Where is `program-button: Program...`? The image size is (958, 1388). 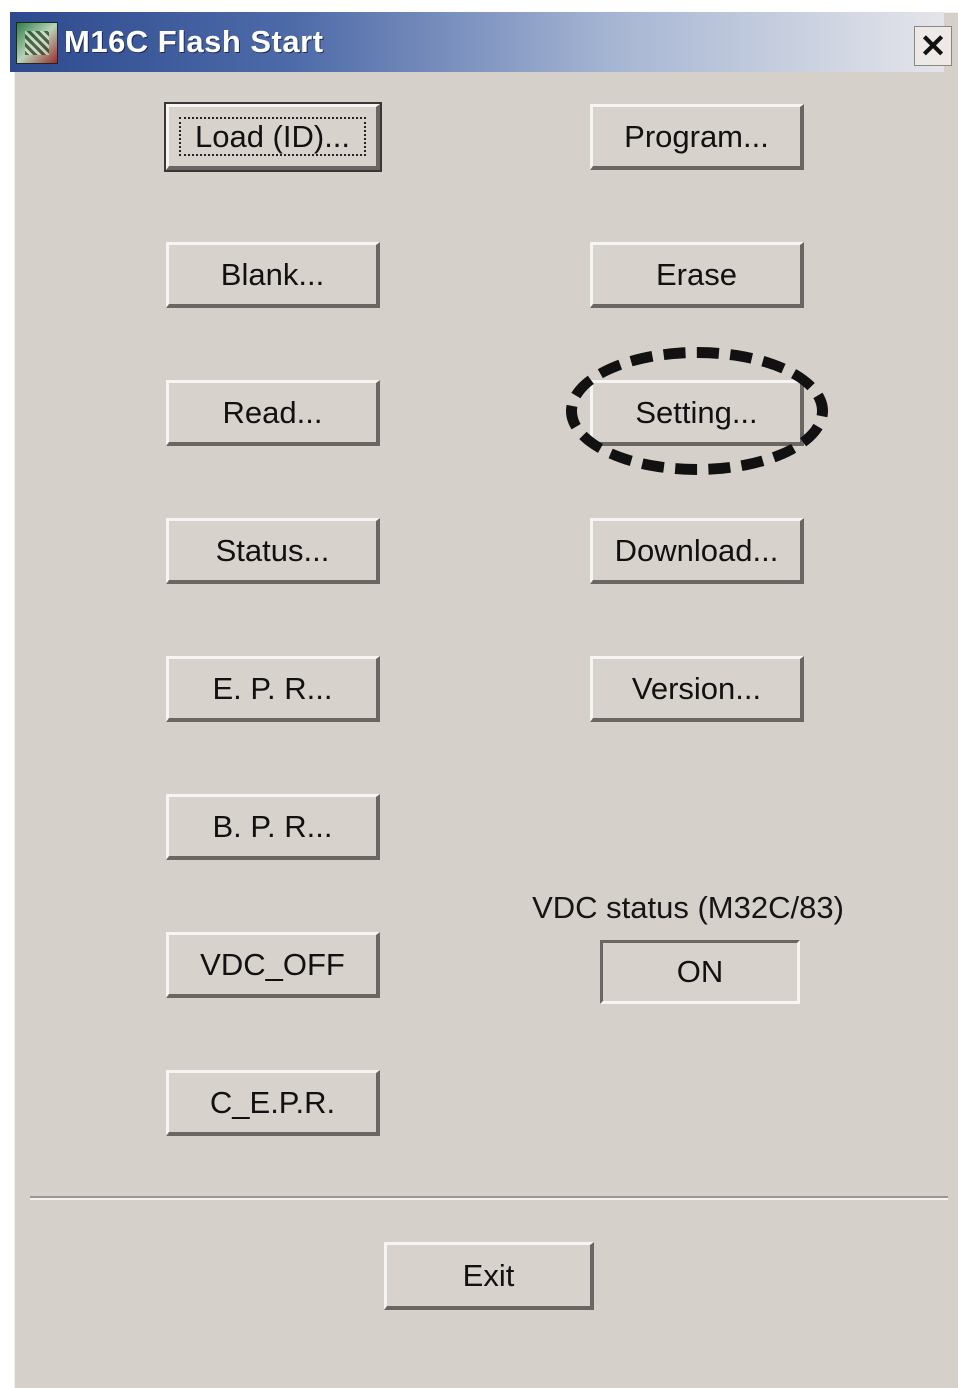 program-button: Program... is located at coordinates (697, 137).